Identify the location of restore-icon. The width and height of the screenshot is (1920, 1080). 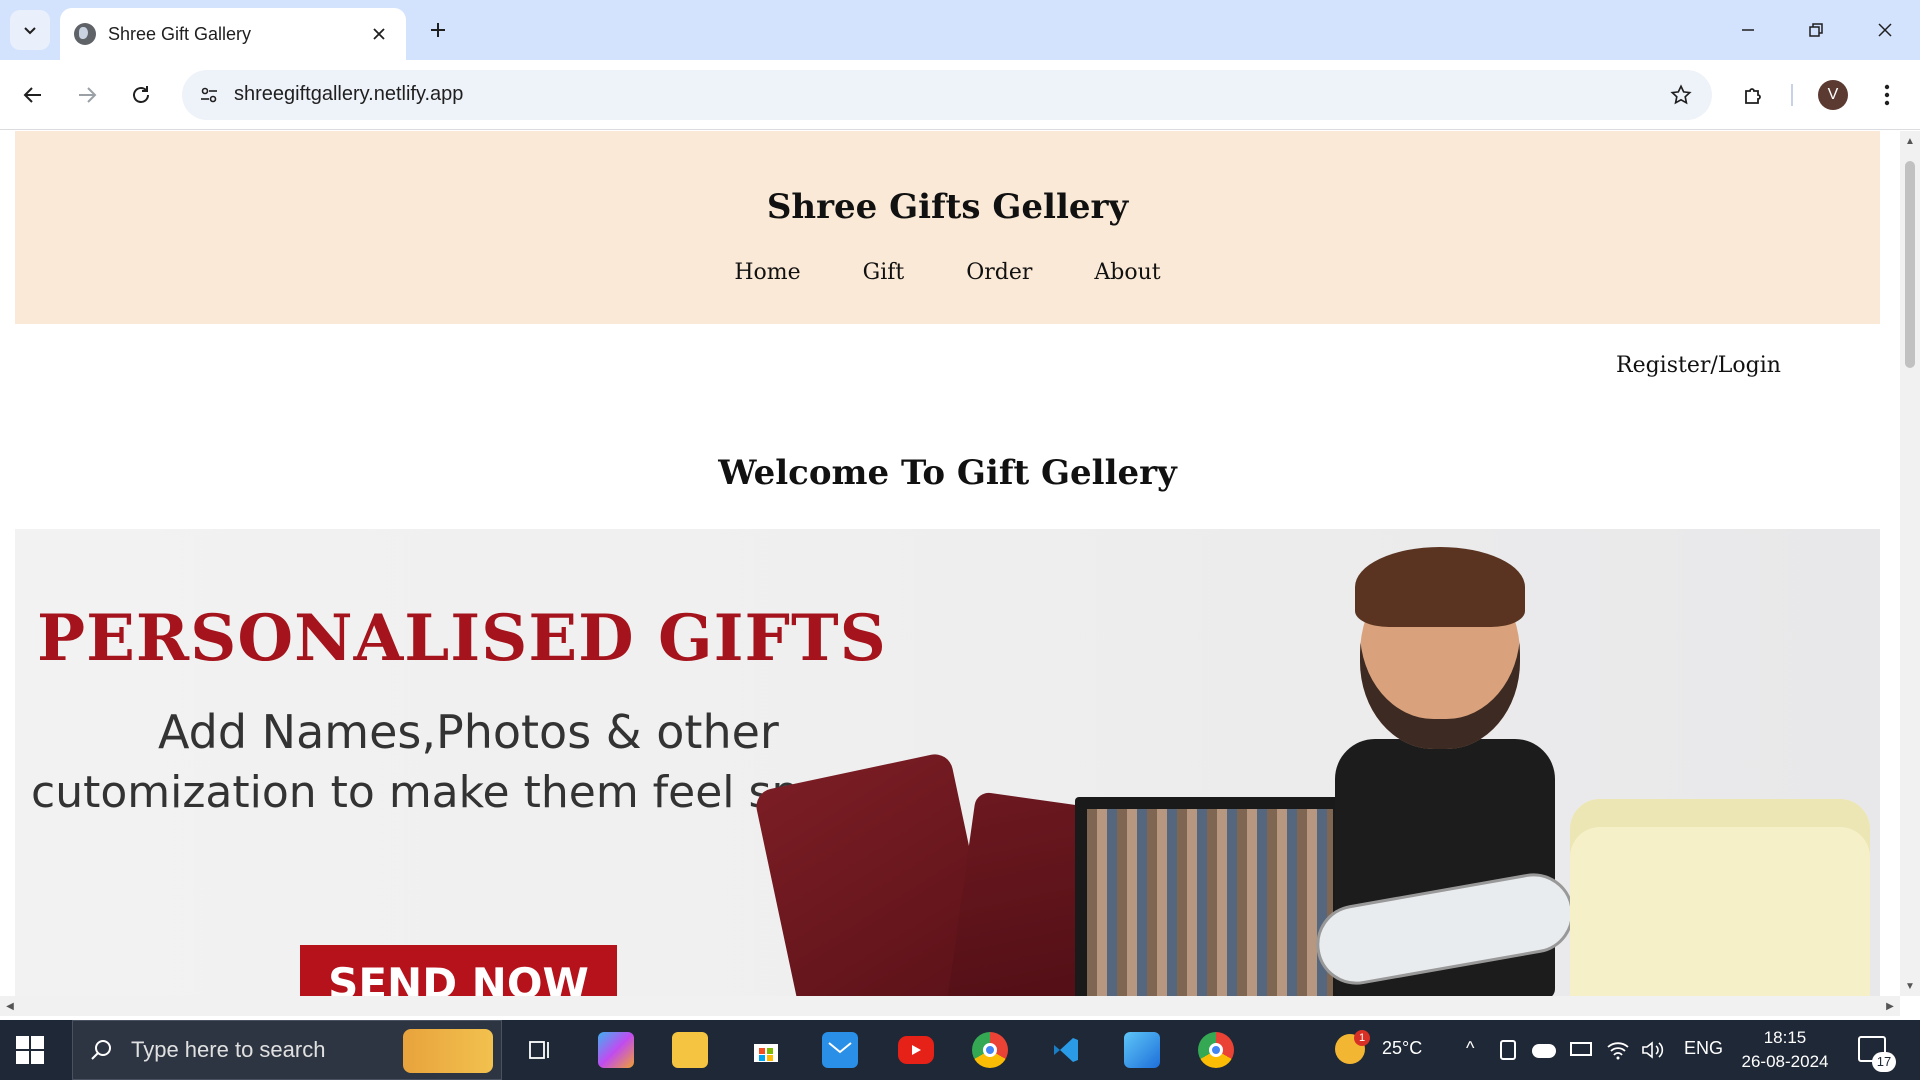
(1816, 30).